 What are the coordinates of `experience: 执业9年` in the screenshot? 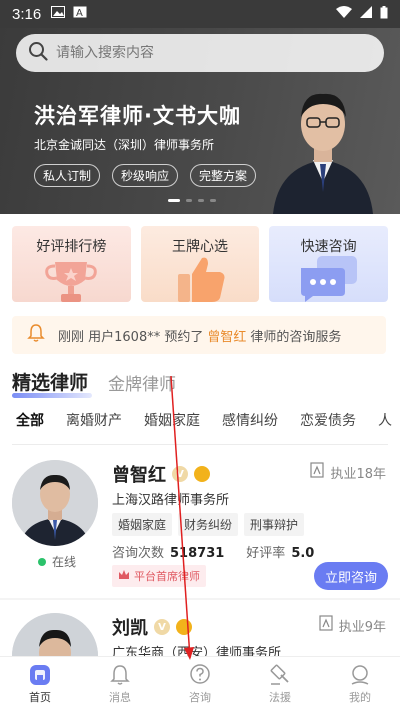 It's located at (352, 625).